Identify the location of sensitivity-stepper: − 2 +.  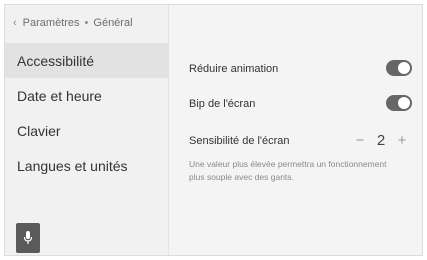
(381, 140).